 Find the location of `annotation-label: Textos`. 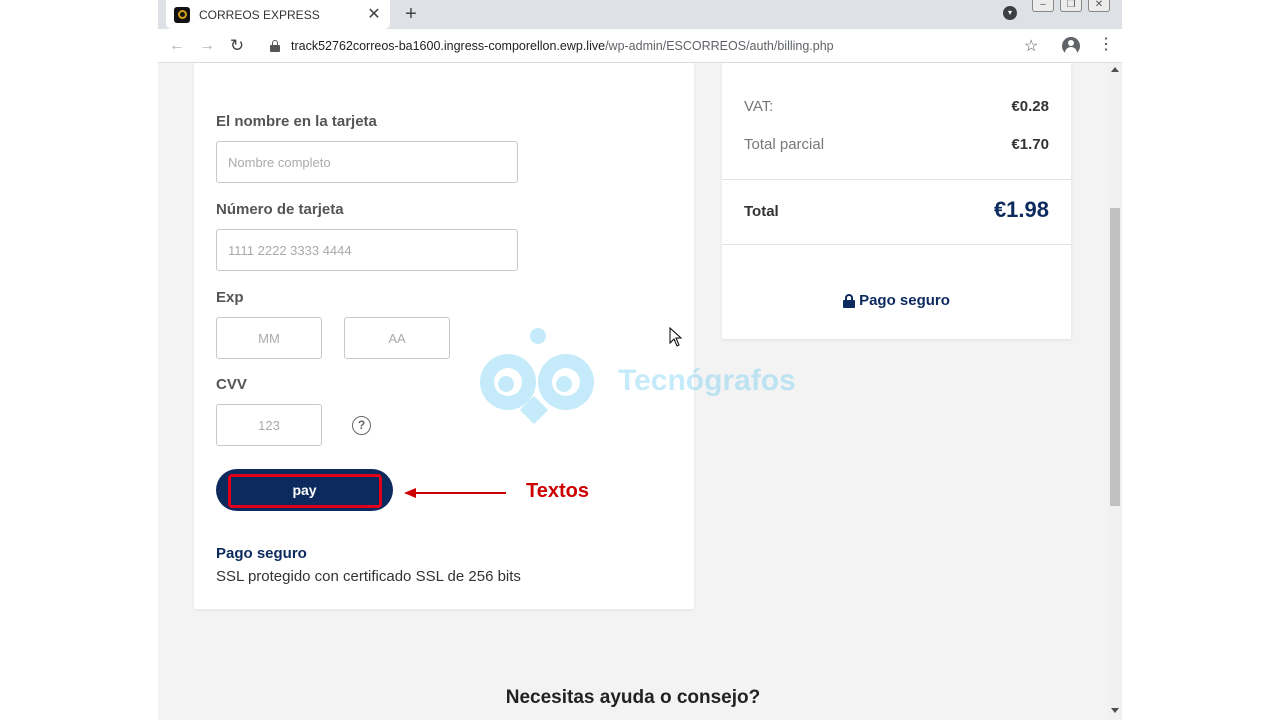

annotation-label: Textos is located at coordinates (557, 491).